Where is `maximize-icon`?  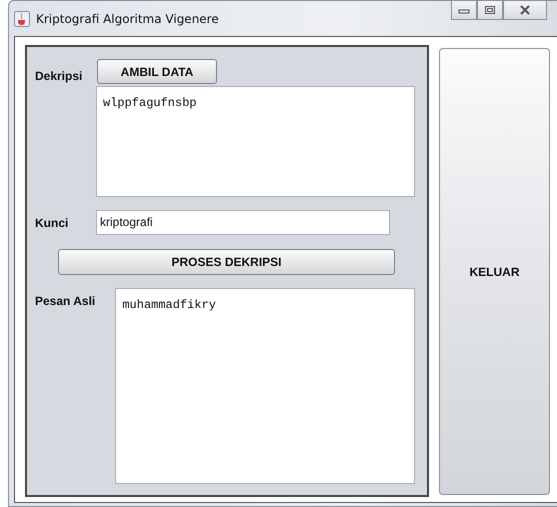 maximize-icon is located at coordinates (490, 10).